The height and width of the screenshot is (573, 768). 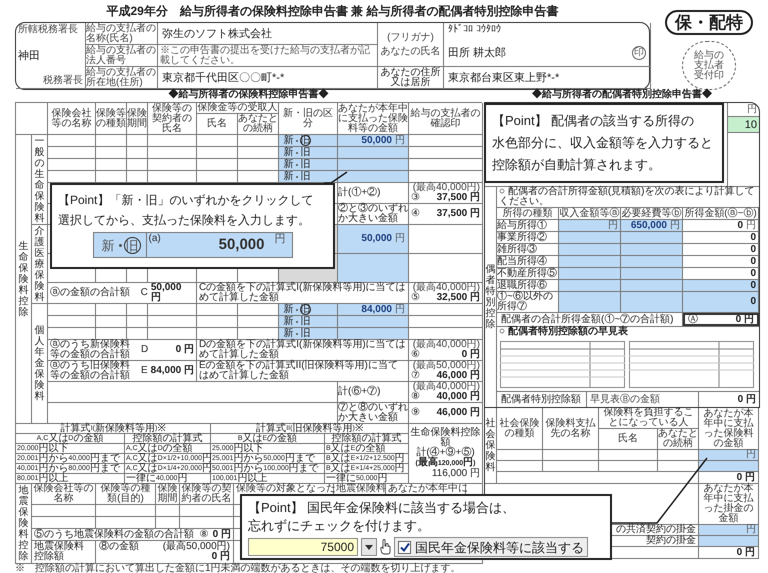 What do you see at coordinates (652, 226) in the screenshot?
I see `amount-field: 650,000 円` at bounding box center [652, 226].